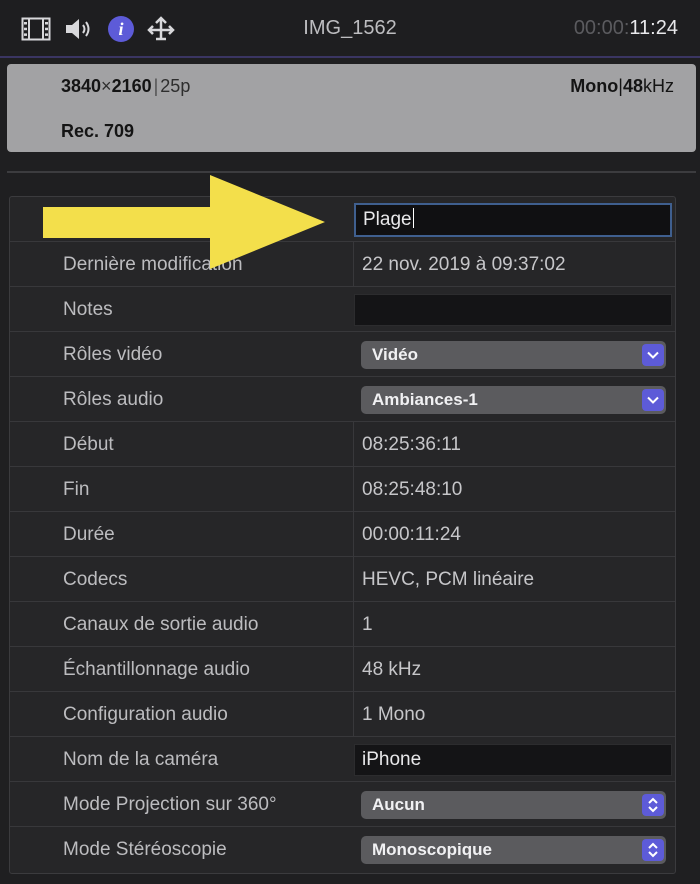 Image resolution: width=700 pixels, height=884 pixels. I want to click on share-icon, so click(161, 29).